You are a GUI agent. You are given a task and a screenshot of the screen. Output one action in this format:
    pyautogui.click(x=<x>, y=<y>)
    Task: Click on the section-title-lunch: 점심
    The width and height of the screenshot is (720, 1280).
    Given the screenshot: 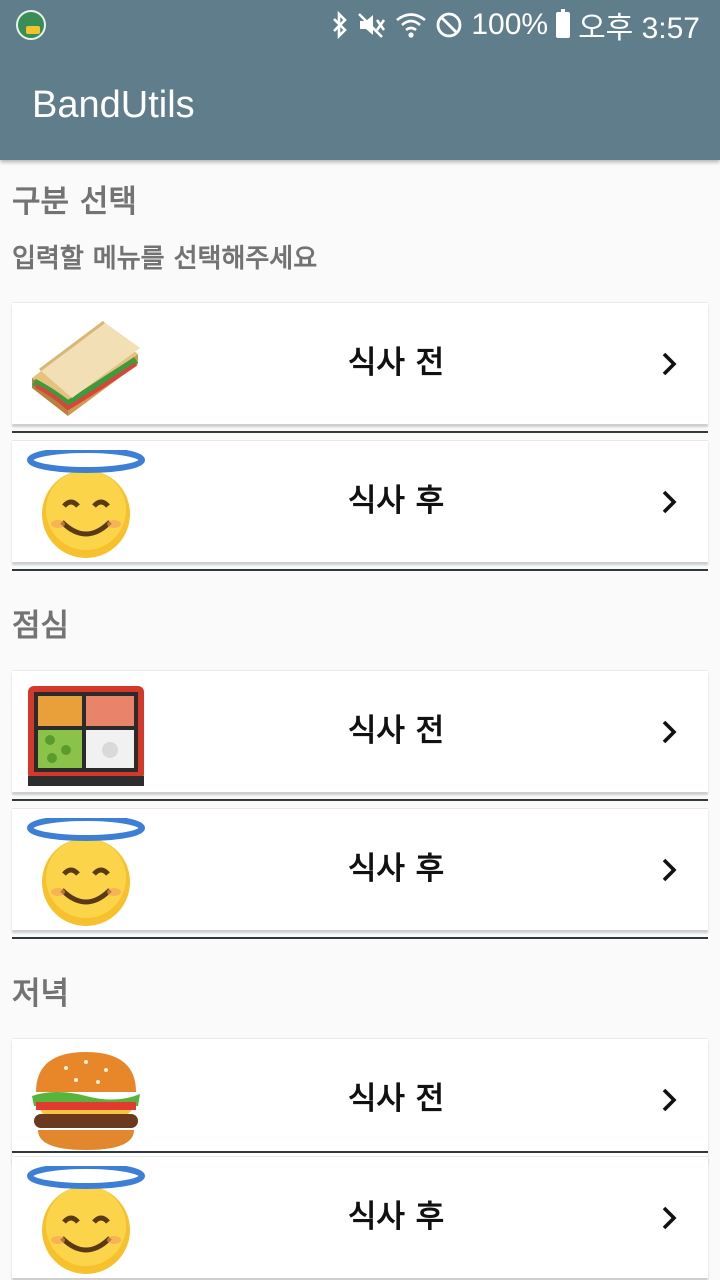 What is the action you would take?
    pyautogui.click(x=41, y=626)
    